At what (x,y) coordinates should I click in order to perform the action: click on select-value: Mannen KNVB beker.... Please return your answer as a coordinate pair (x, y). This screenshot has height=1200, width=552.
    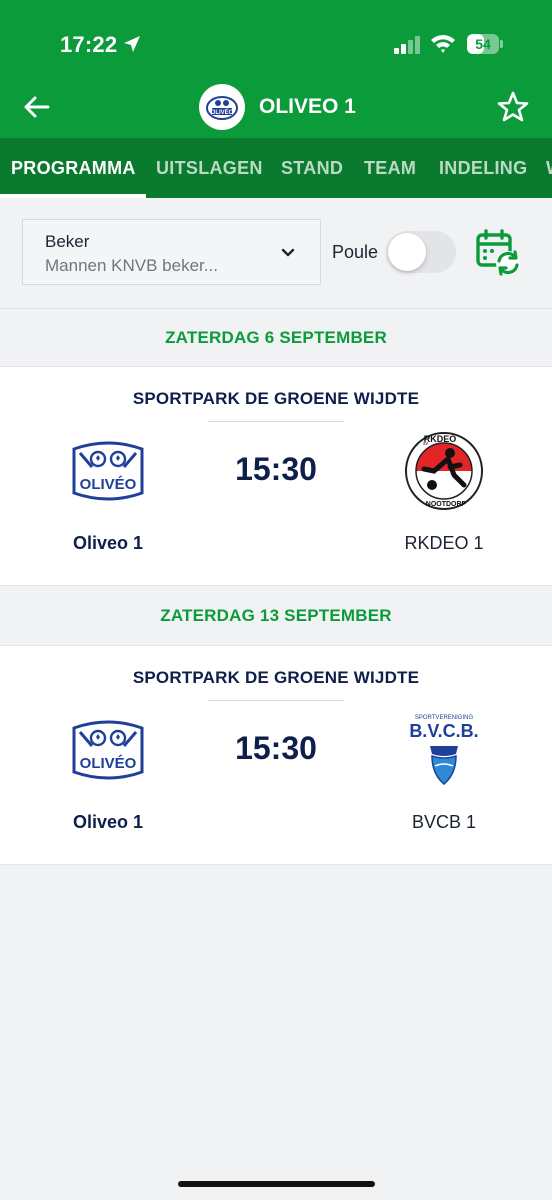
    Looking at the image, I should click on (131, 265).